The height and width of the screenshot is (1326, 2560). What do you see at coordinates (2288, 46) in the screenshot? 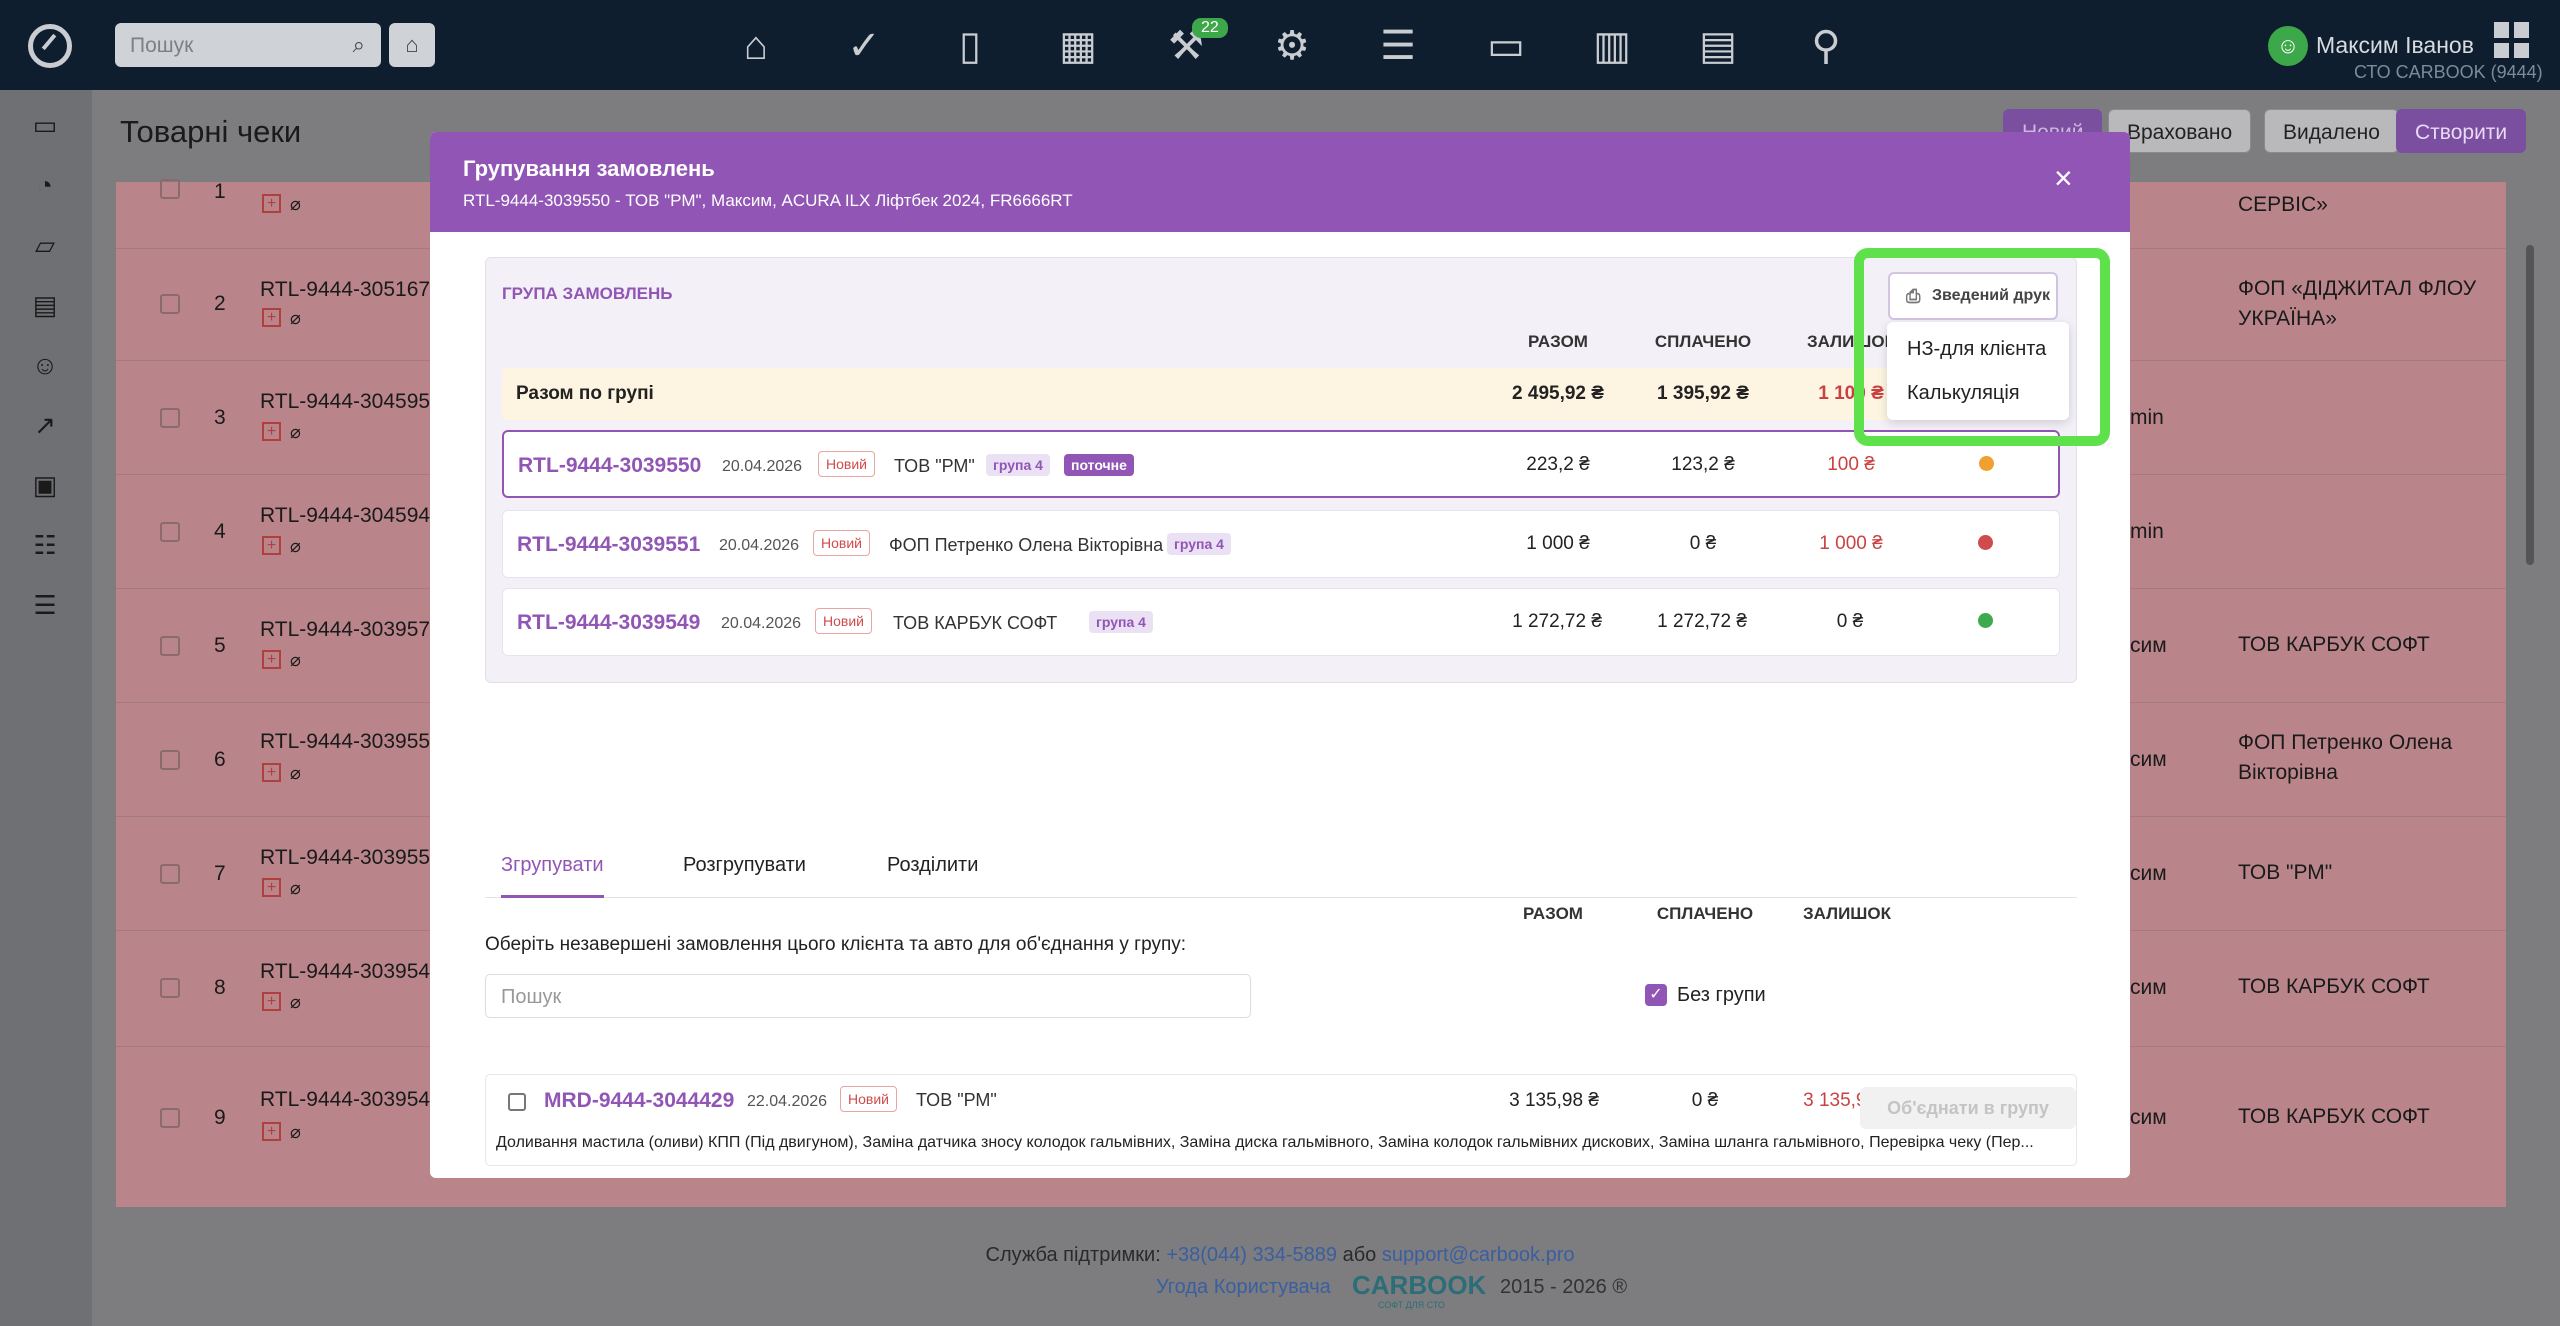
I see `user-avatar: ☺` at bounding box center [2288, 46].